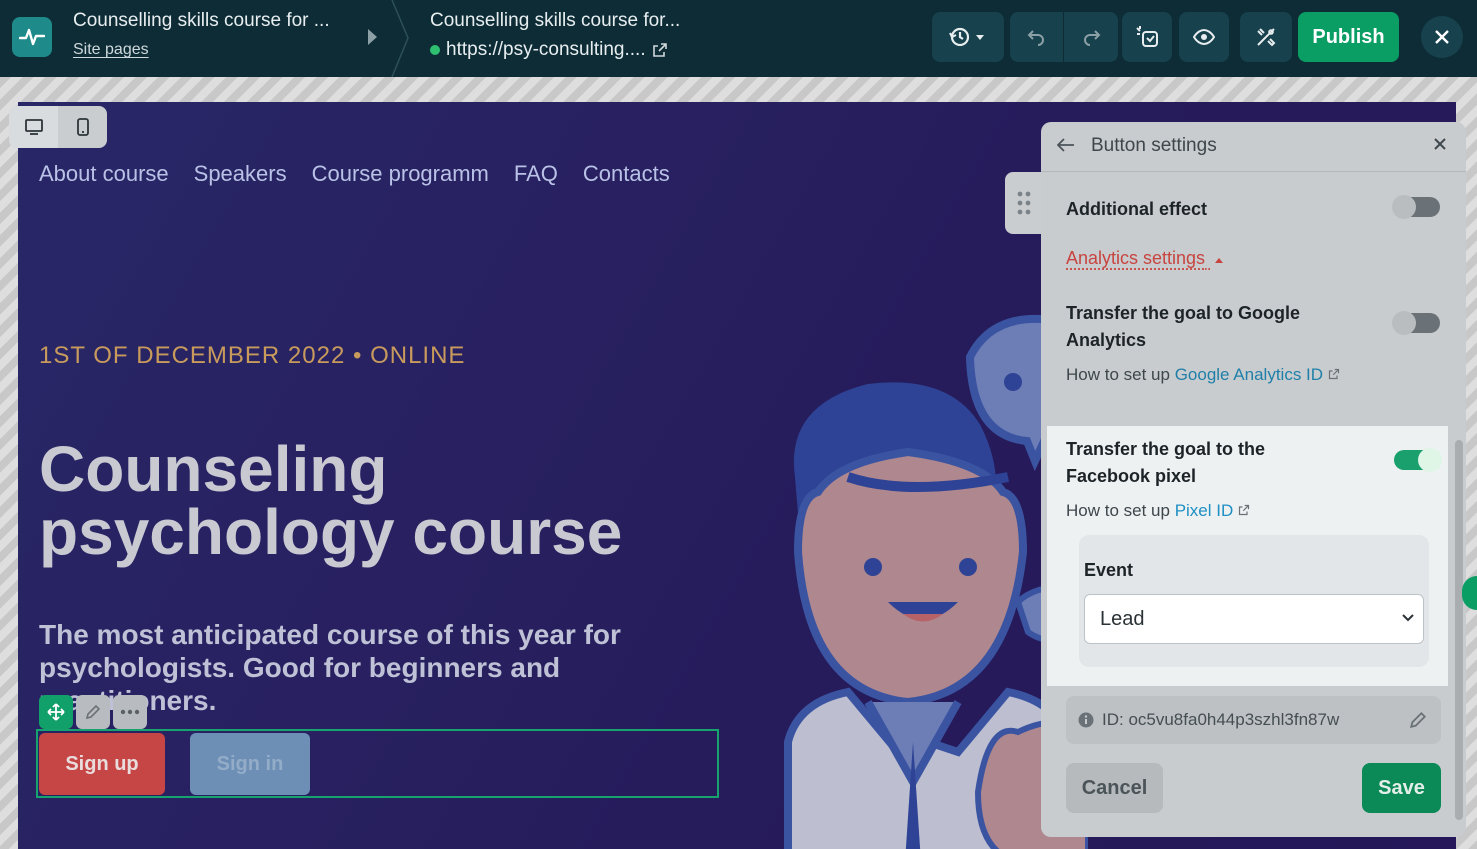  Describe the element at coordinates (1024, 203) in the screenshot. I see `panel-drag-handle-icon` at that location.